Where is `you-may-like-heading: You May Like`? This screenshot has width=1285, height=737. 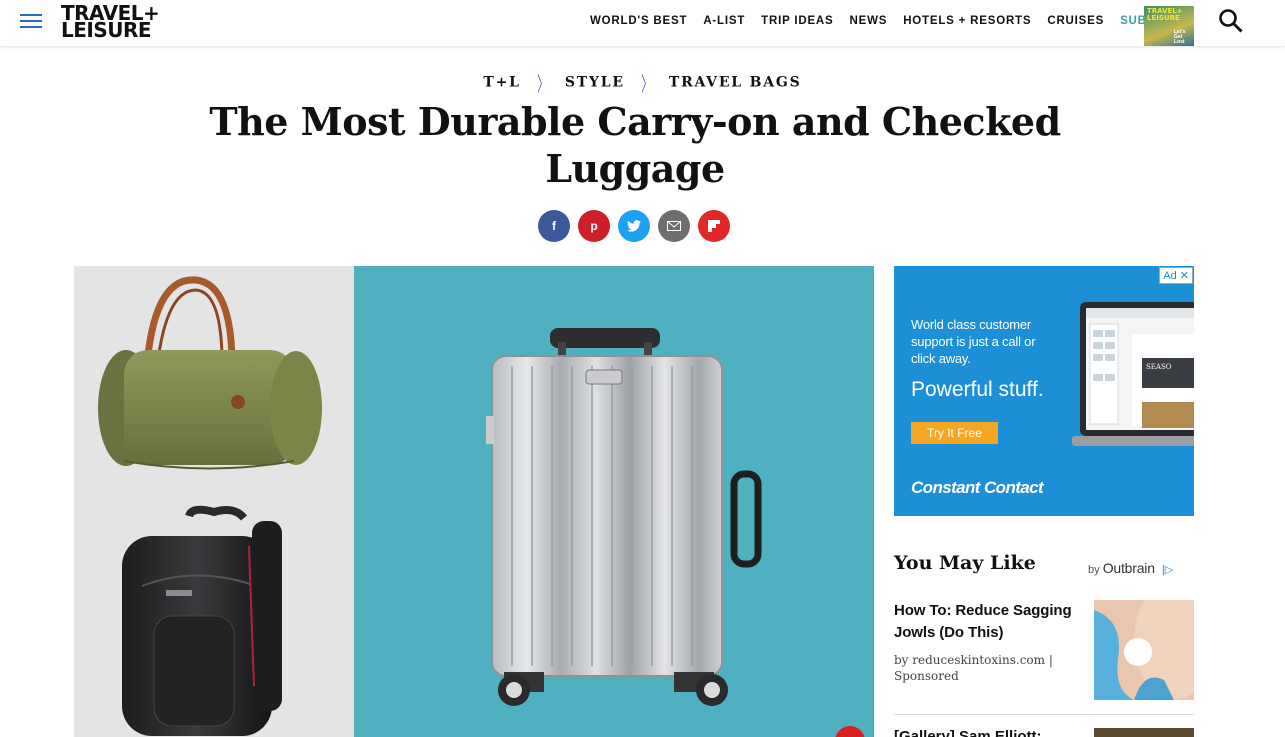
you-may-like-heading: You May Like is located at coordinates (965, 563).